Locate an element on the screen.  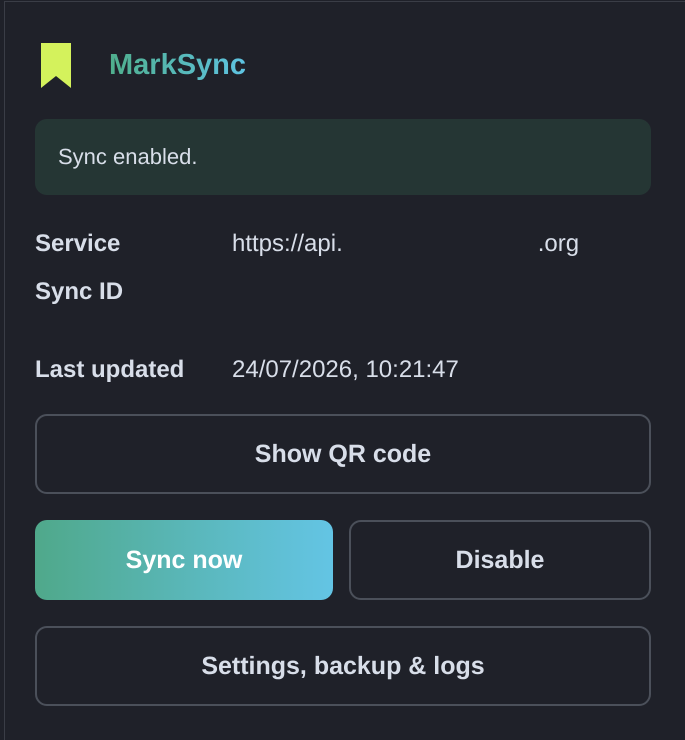
bookmark-icon is located at coordinates (56, 65).